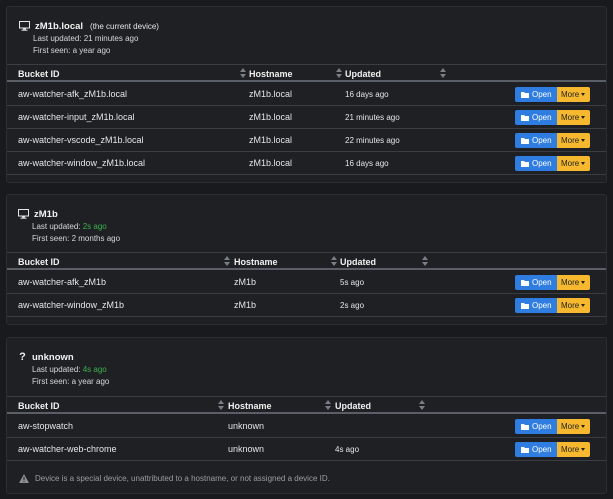  Describe the element at coordinates (59, 26) in the screenshot. I see `device-name: zM1b.local` at that location.